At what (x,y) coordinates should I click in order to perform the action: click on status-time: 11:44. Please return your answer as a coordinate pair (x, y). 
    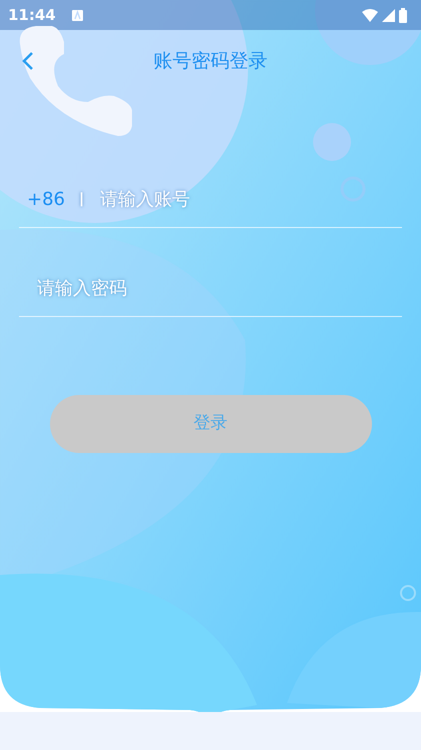
    Looking at the image, I should click on (32, 15).